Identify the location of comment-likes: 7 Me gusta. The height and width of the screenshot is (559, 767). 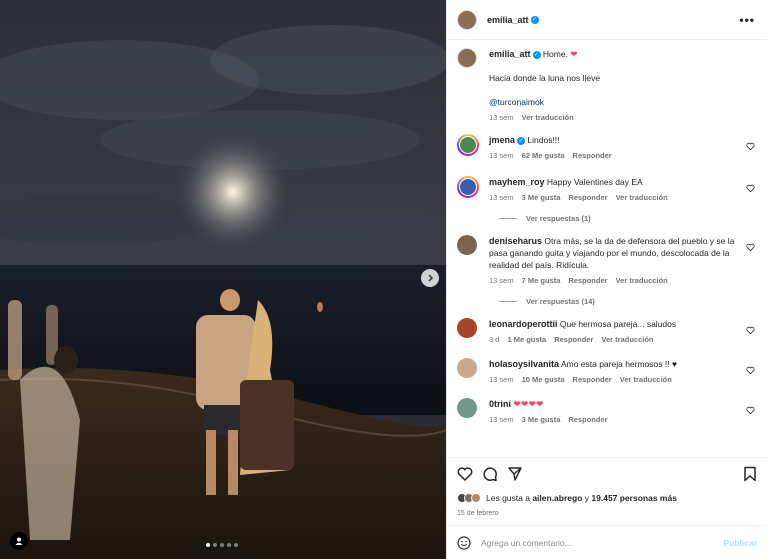
(541, 281).